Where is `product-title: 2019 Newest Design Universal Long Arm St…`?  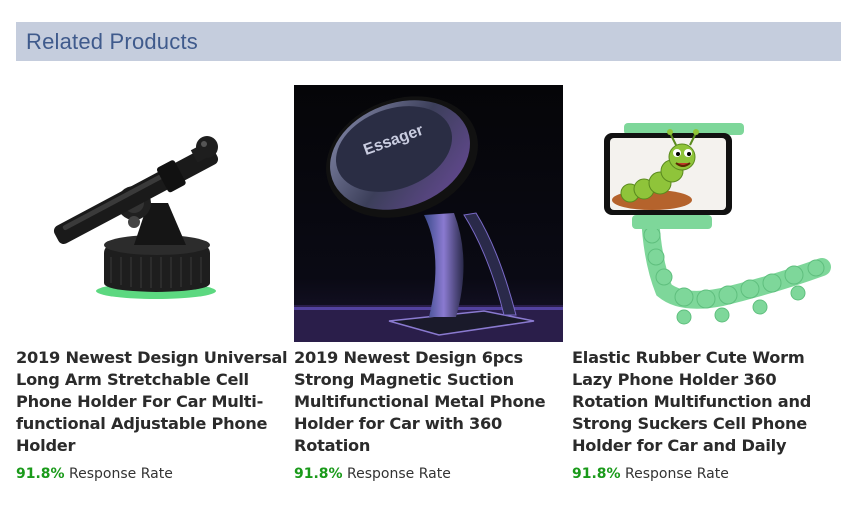 product-title: 2019 Newest Design Universal Long Arm St… is located at coordinates (152, 402).